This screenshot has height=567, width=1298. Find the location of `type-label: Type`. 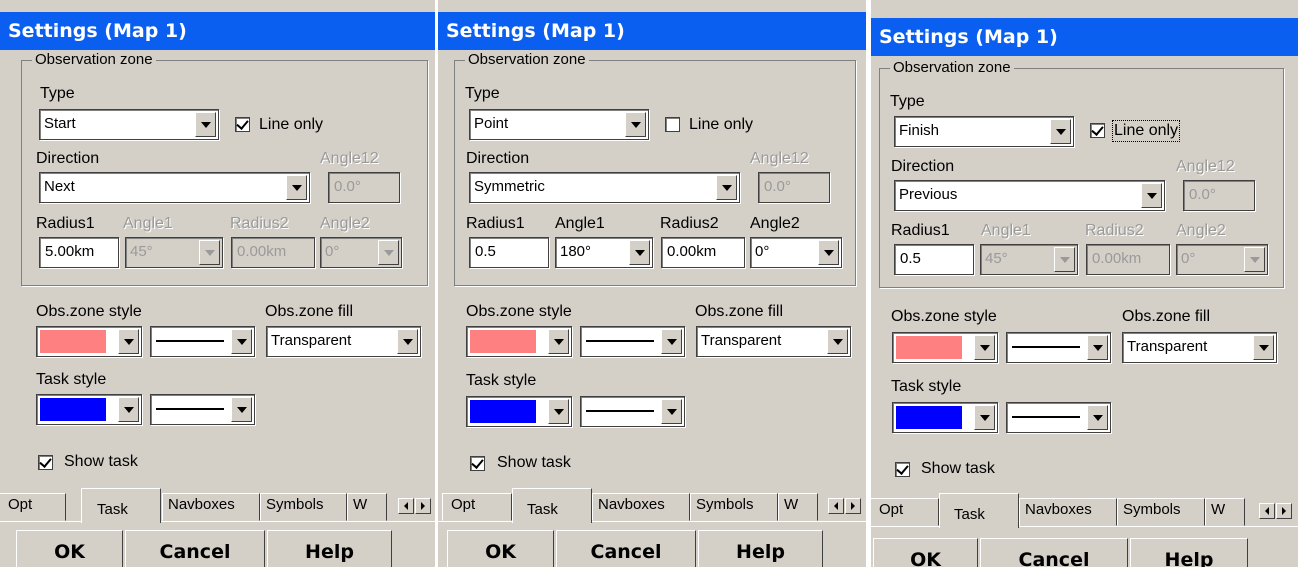

type-label: Type is located at coordinates (907, 101).